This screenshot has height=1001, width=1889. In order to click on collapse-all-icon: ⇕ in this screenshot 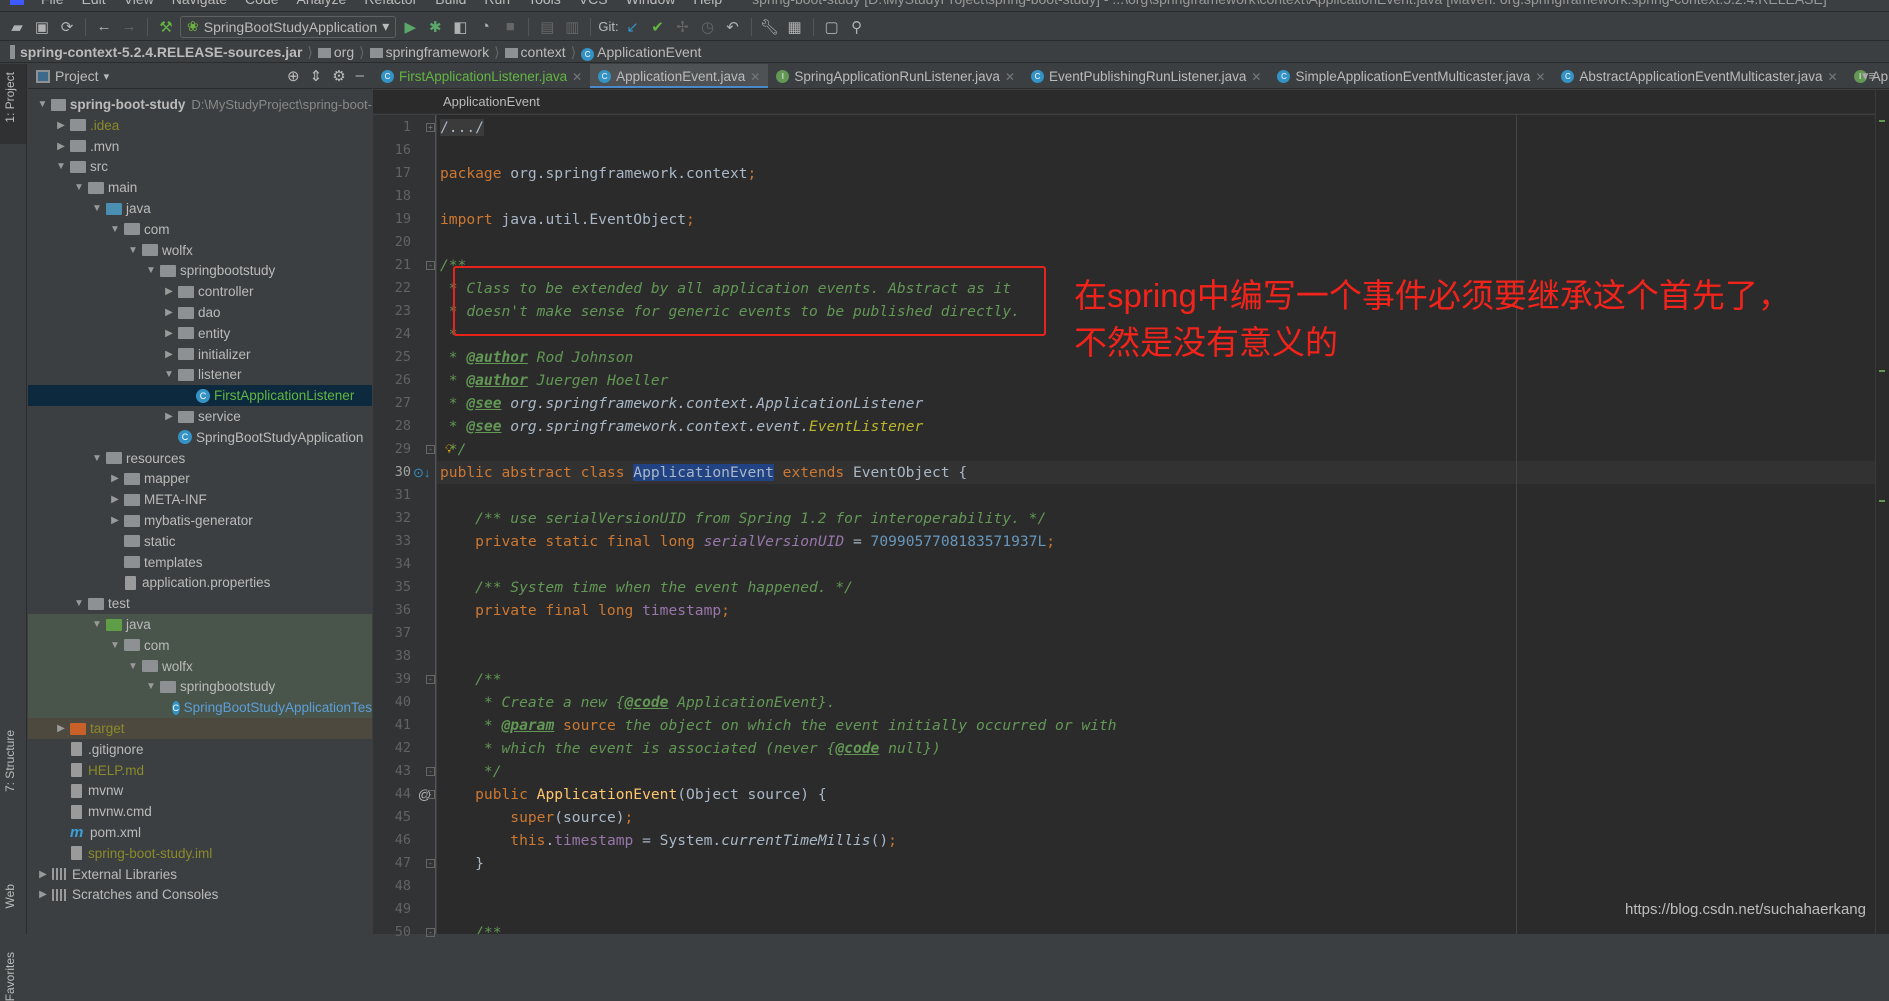, I will do `click(316, 76)`.